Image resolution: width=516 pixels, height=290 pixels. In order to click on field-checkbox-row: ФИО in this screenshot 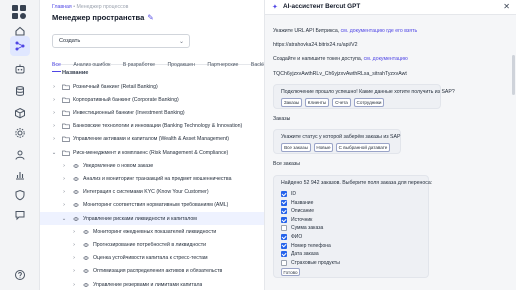, I will do `click(291, 237)`.